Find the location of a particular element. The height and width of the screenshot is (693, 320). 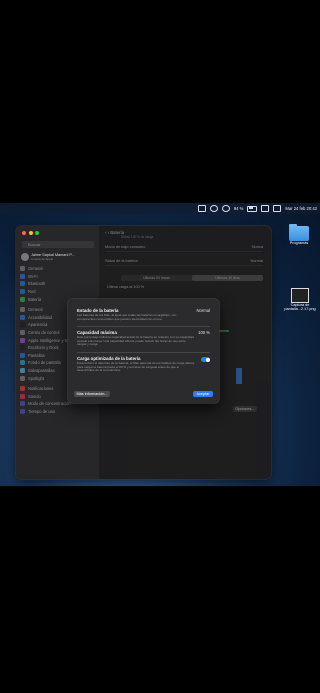

sidebar-item-label: Fondo de pantalla is located at coordinates (44, 363).